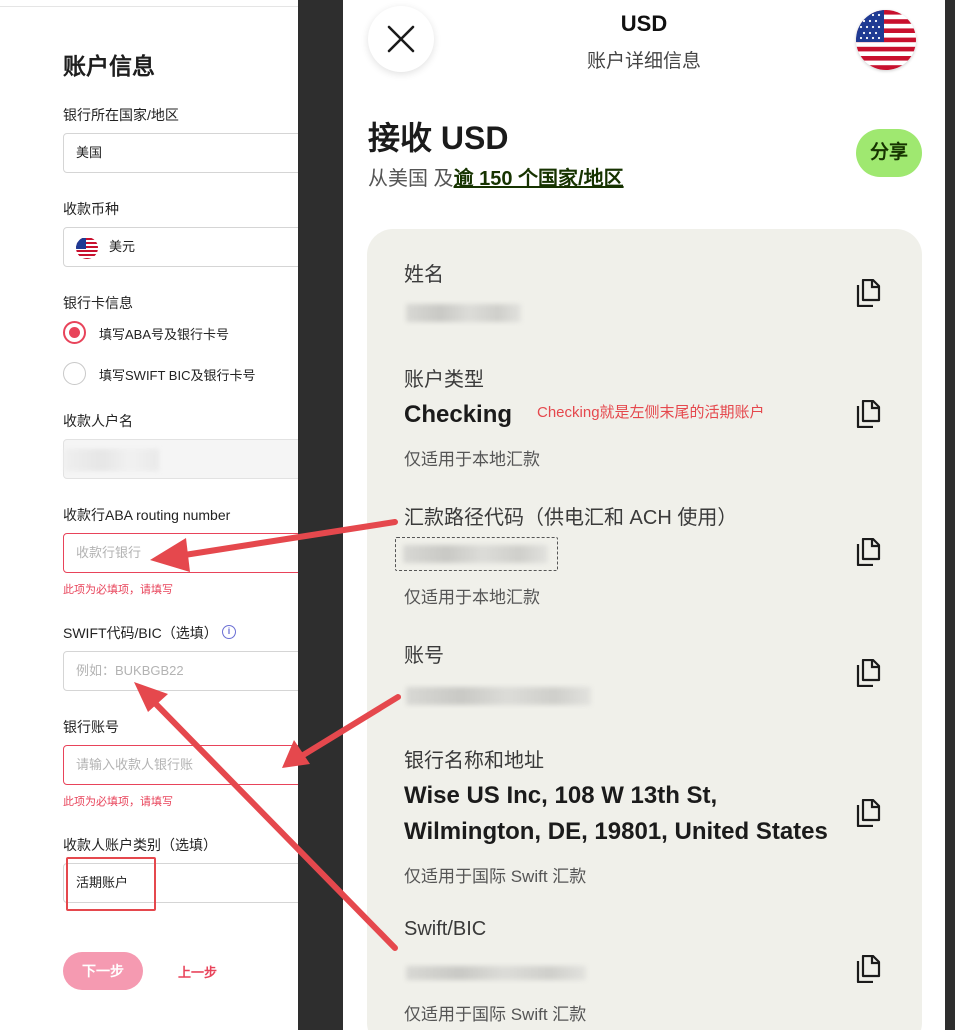 The image size is (955, 1030). What do you see at coordinates (424, 656) in the screenshot?
I see `account-number-label: 账号` at bounding box center [424, 656].